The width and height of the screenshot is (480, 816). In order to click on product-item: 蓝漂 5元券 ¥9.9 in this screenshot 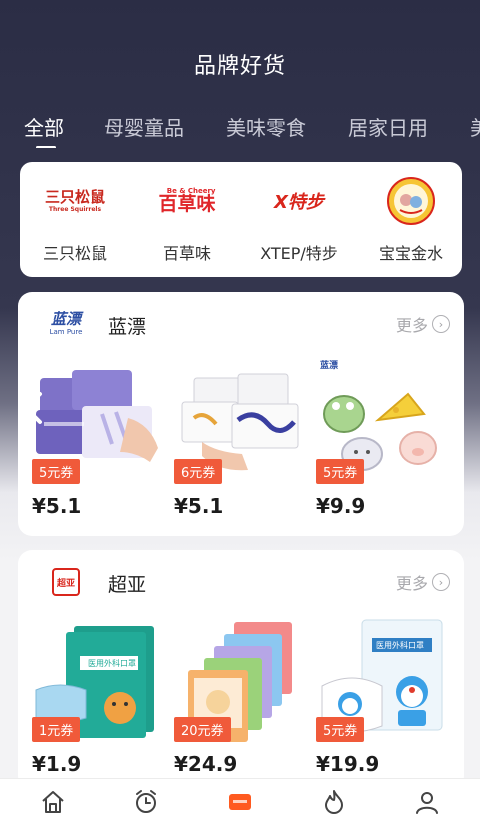, I will do `click(382, 438)`.